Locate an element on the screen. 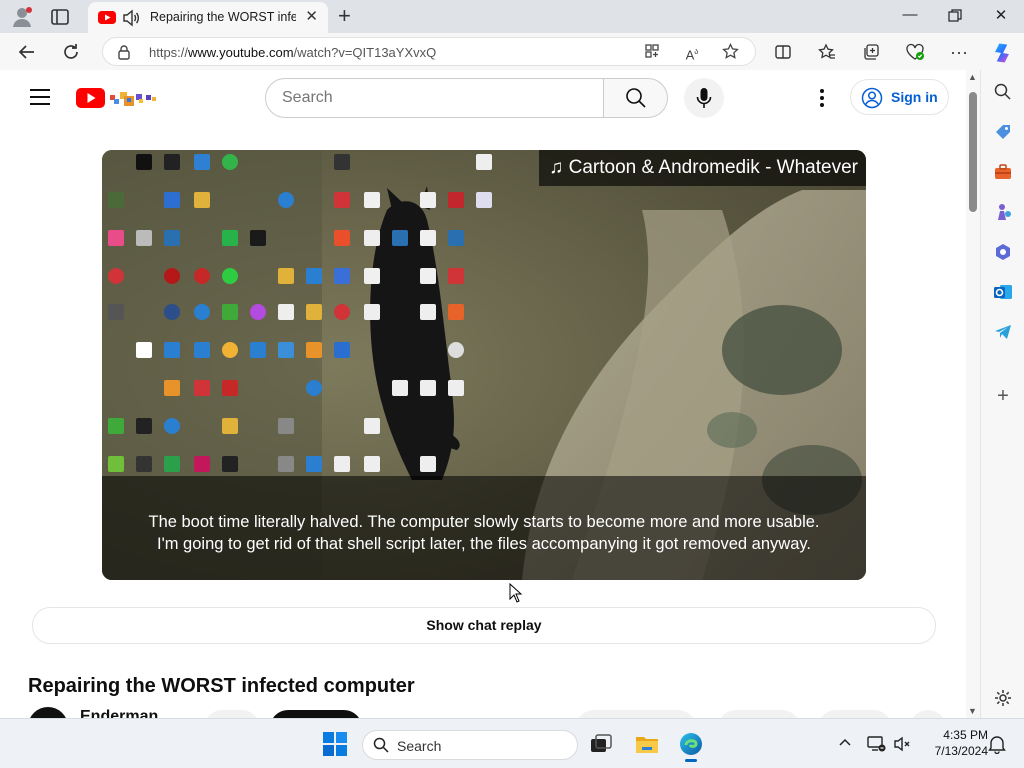 The width and height of the screenshot is (1024, 768). search-button is located at coordinates (635, 98).